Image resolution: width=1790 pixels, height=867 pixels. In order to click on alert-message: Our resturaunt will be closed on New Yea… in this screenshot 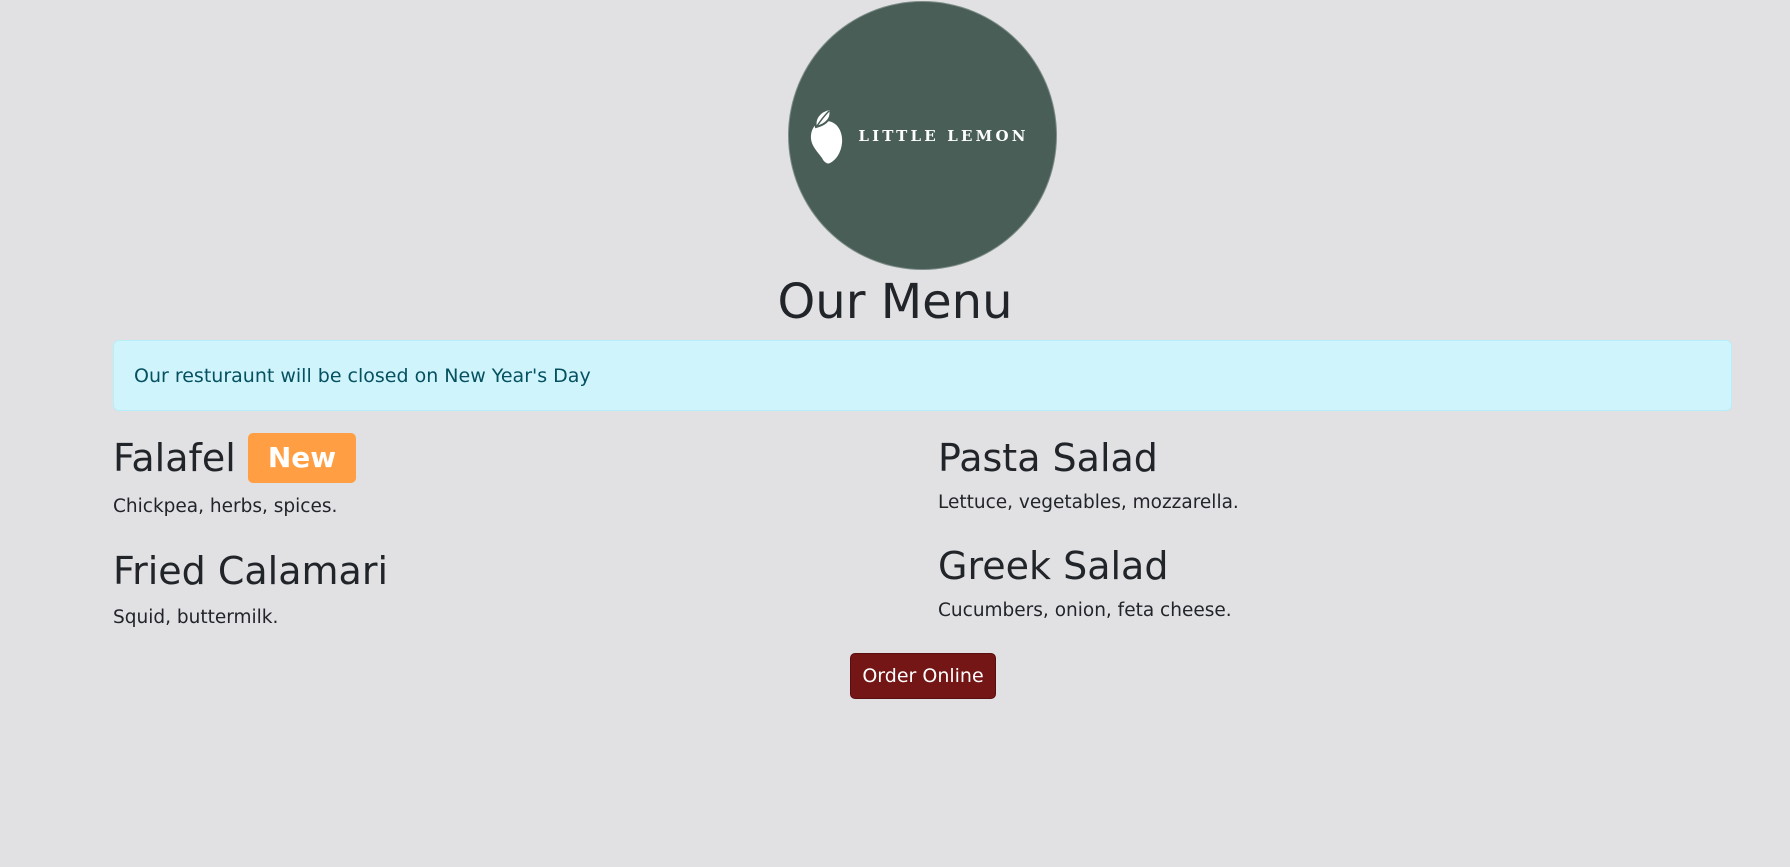, I will do `click(362, 375)`.